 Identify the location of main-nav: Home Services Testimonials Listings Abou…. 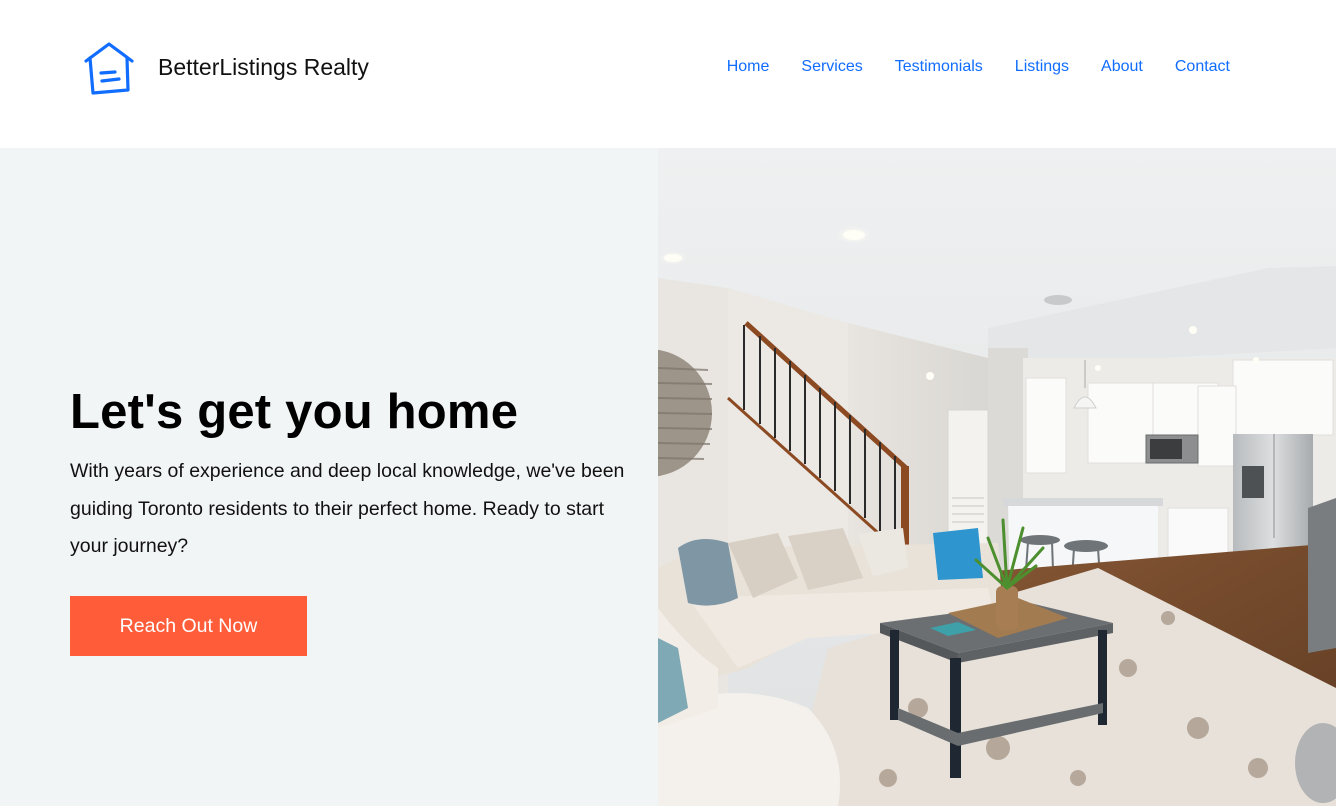
(978, 67).